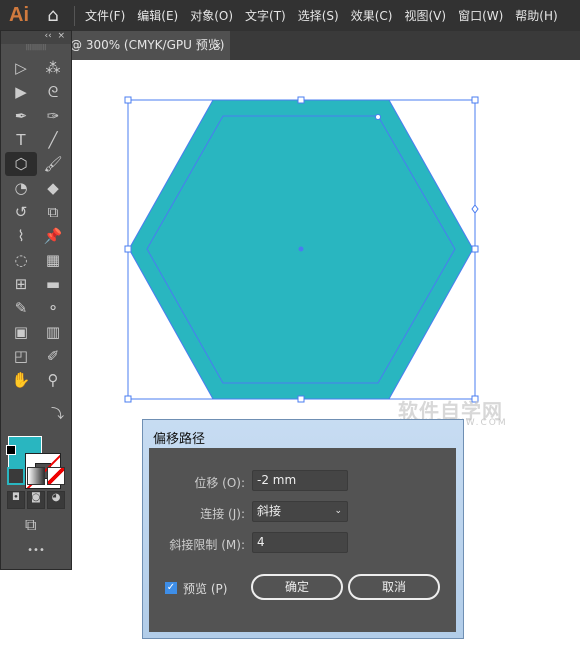 The image size is (580, 664). Describe the element at coordinates (265, 15) in the screenshot. I see `menu-type: 文字(T)` at that location.